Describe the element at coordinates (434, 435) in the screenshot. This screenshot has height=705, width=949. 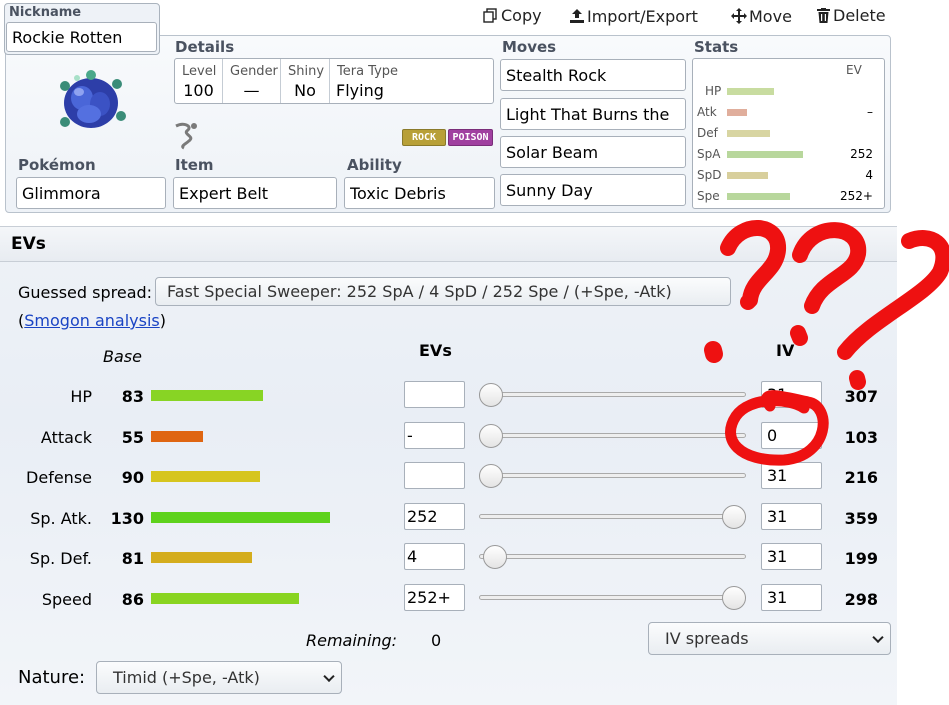
I see `ev-input: -` at that location.